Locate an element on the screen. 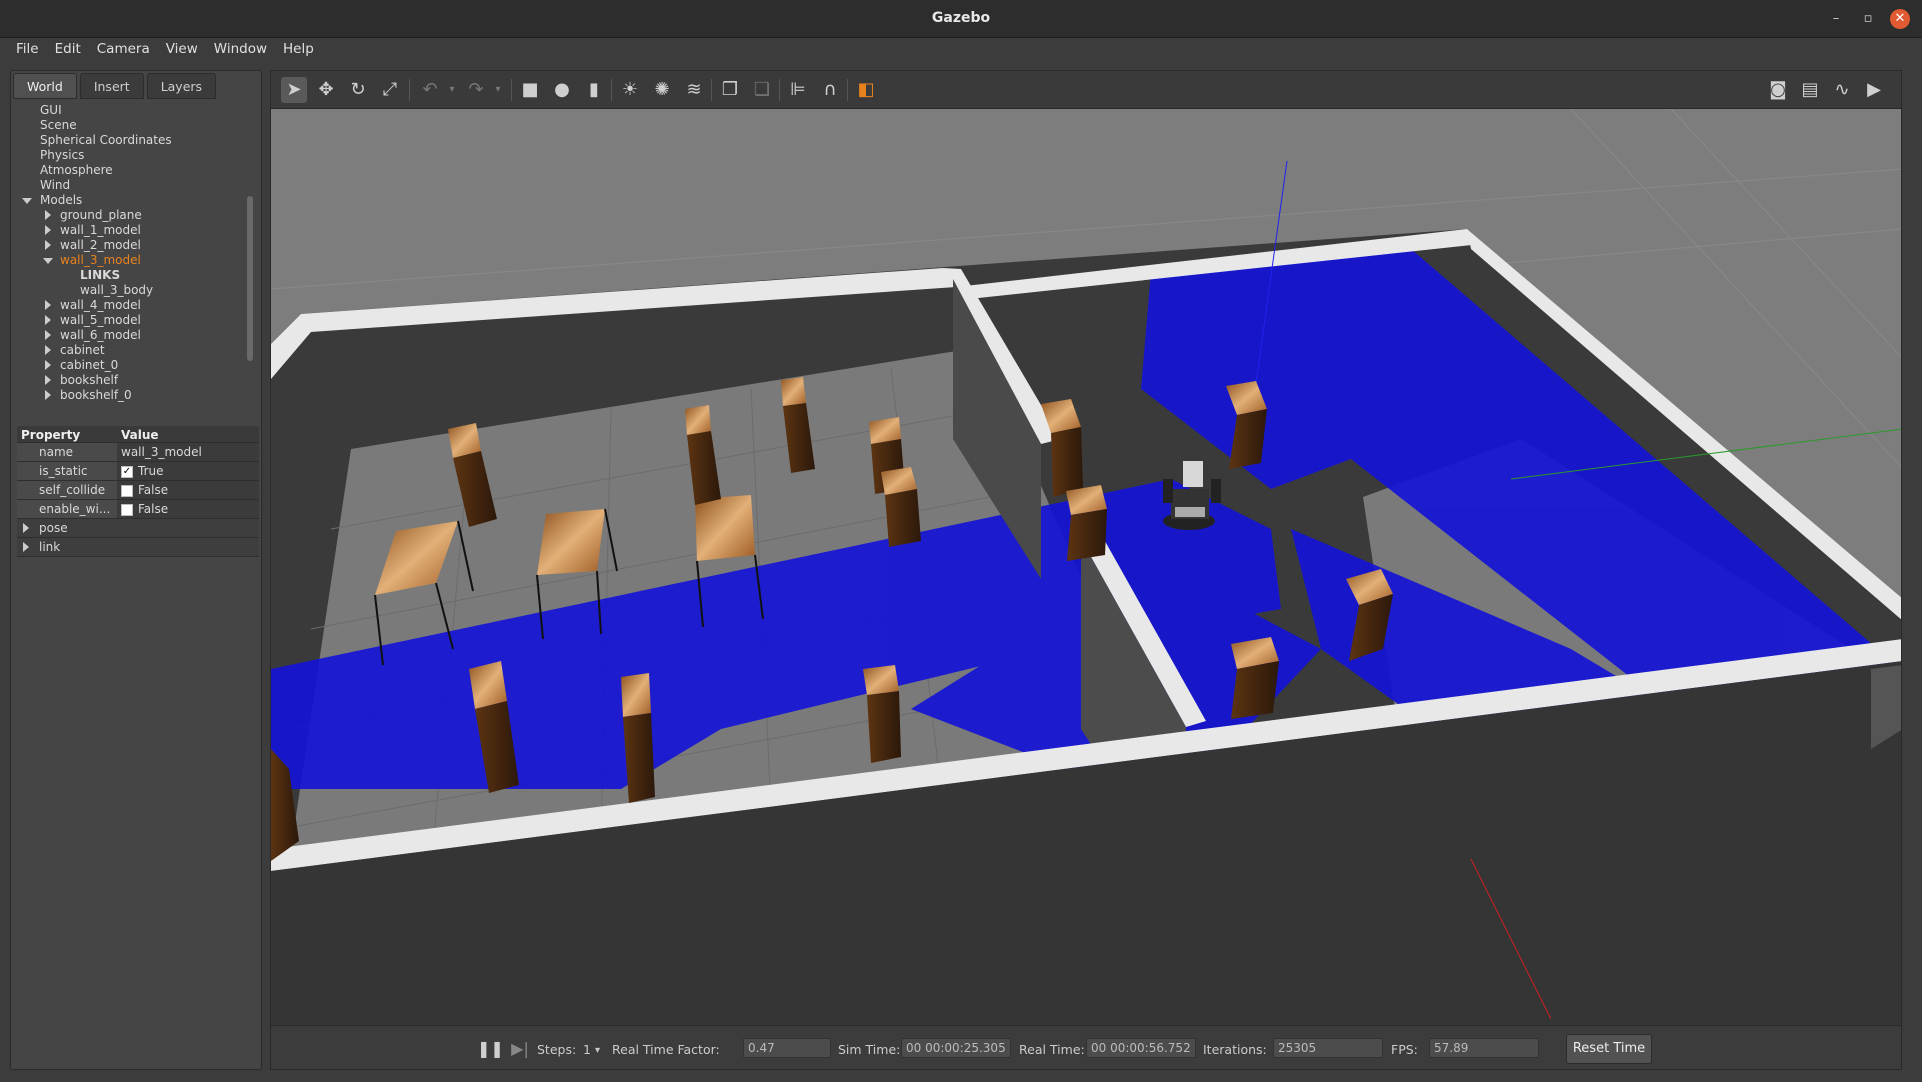 This screenshot has width=1922, height=1082. align-icon: ⊫ is located at coordinates (798, 90).